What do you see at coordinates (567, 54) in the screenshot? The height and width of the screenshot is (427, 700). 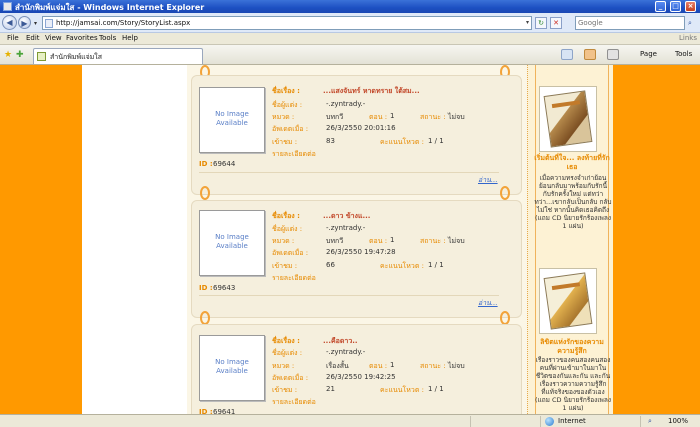 I see `home-icon` at bounding box center [567, 54].